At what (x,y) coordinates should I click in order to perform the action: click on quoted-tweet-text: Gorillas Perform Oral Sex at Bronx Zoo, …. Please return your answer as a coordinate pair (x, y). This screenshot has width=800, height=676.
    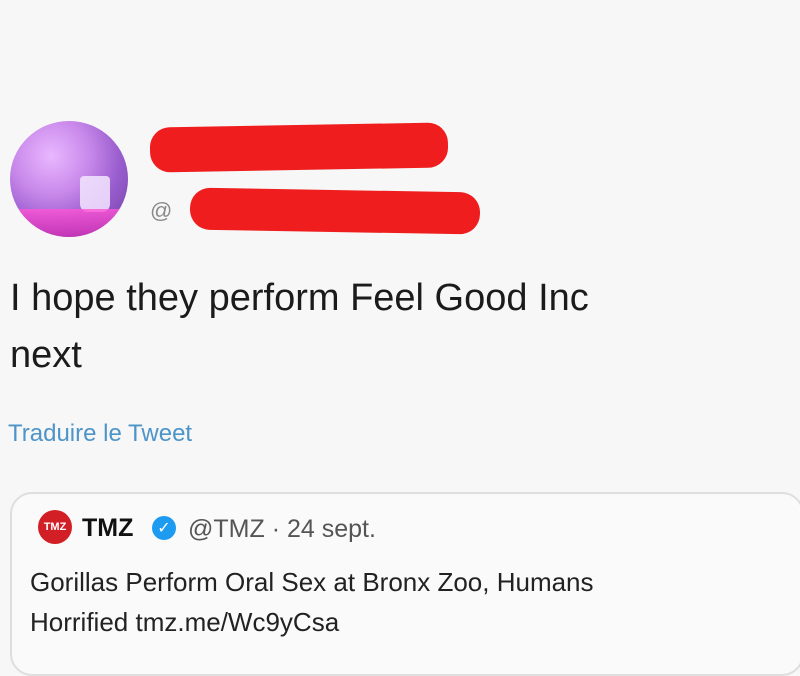
    Looking at the image, I should click on (312, 602).